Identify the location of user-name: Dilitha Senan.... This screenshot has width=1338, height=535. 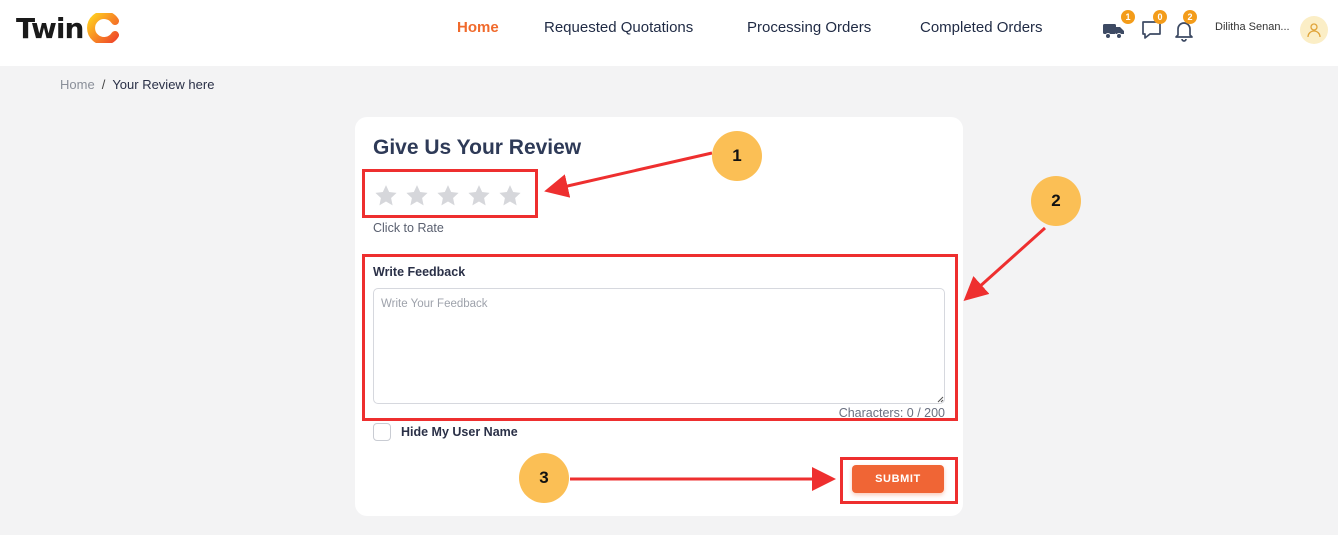
(1252, 27).